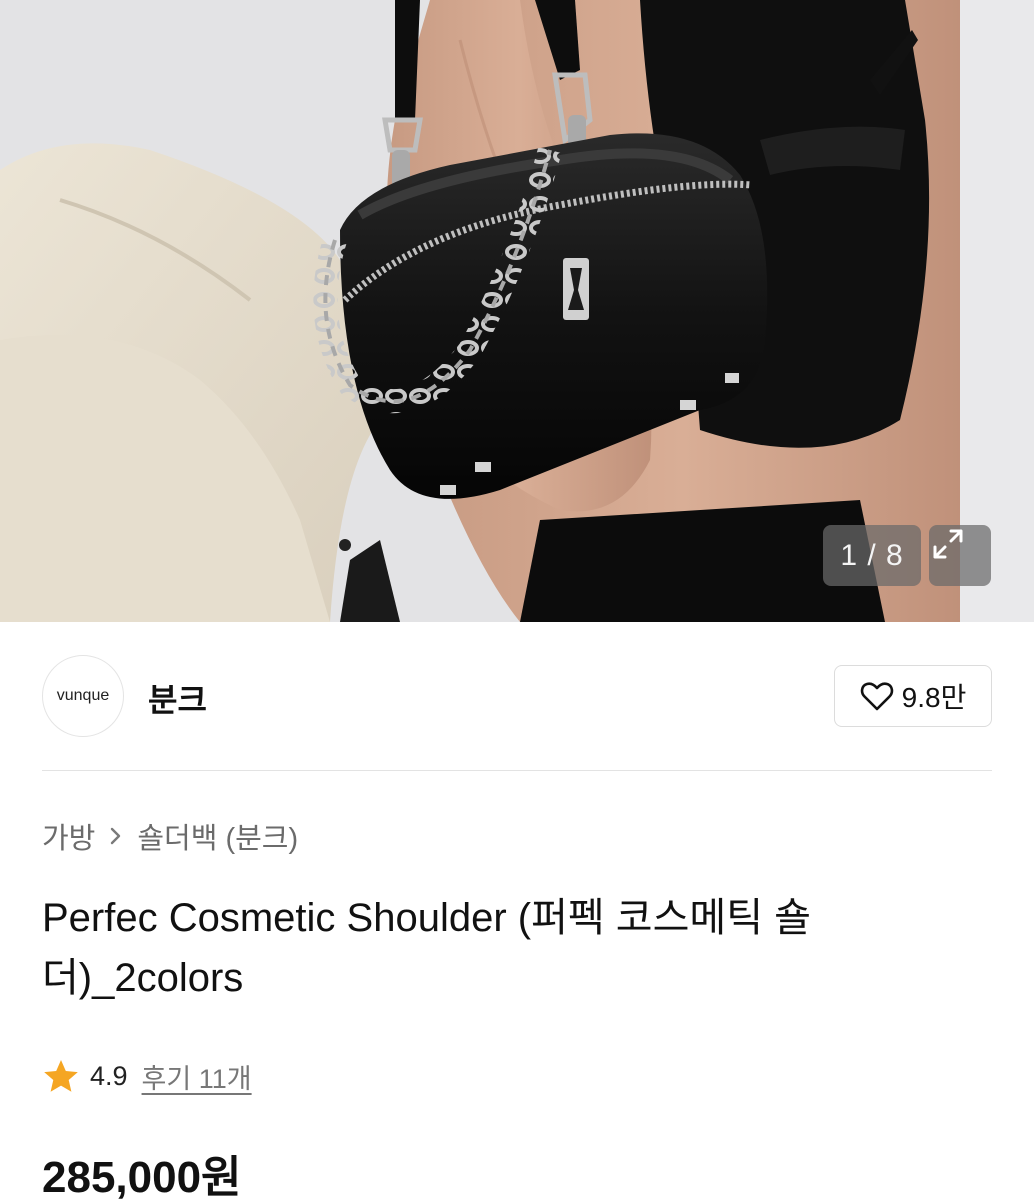 Image resolution: width=1034 pixels, height=1200 pixels. What do you see at coordinates (61, 1076) in the screenshot?
I see `star-icon` at bounding box center [61, 1076].